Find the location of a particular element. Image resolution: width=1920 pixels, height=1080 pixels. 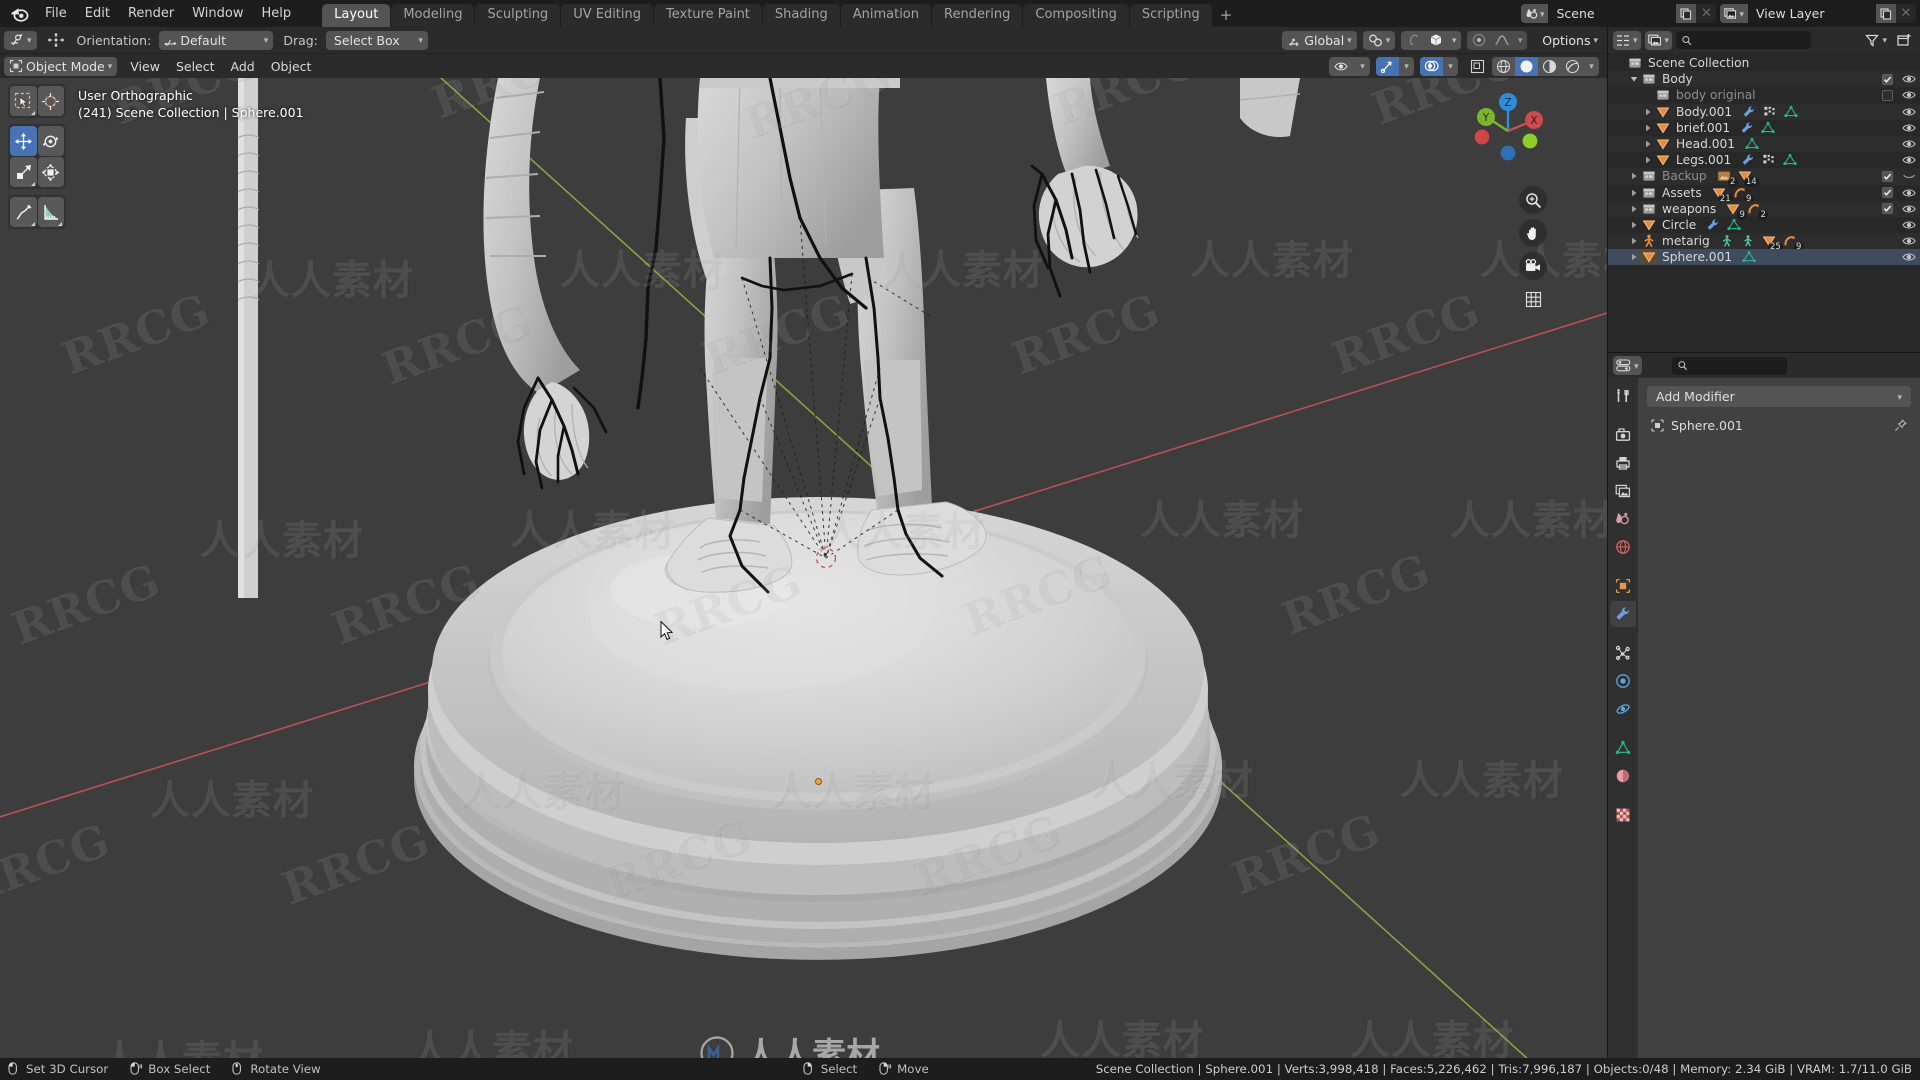

xray-toggle-icon is located at coordinates (1477, 66).